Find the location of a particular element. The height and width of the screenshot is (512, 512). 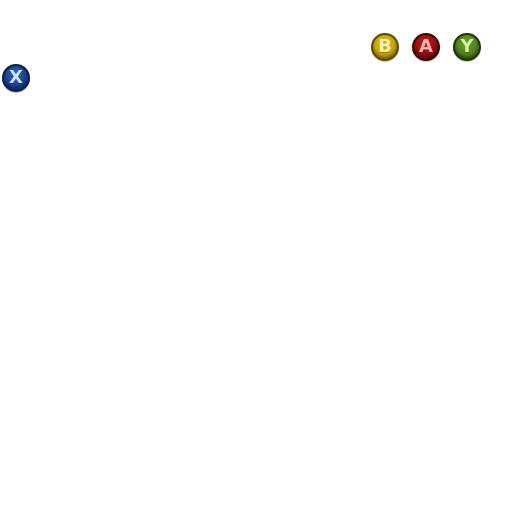

b-button-icon: B is located at coordinates (385, 47).